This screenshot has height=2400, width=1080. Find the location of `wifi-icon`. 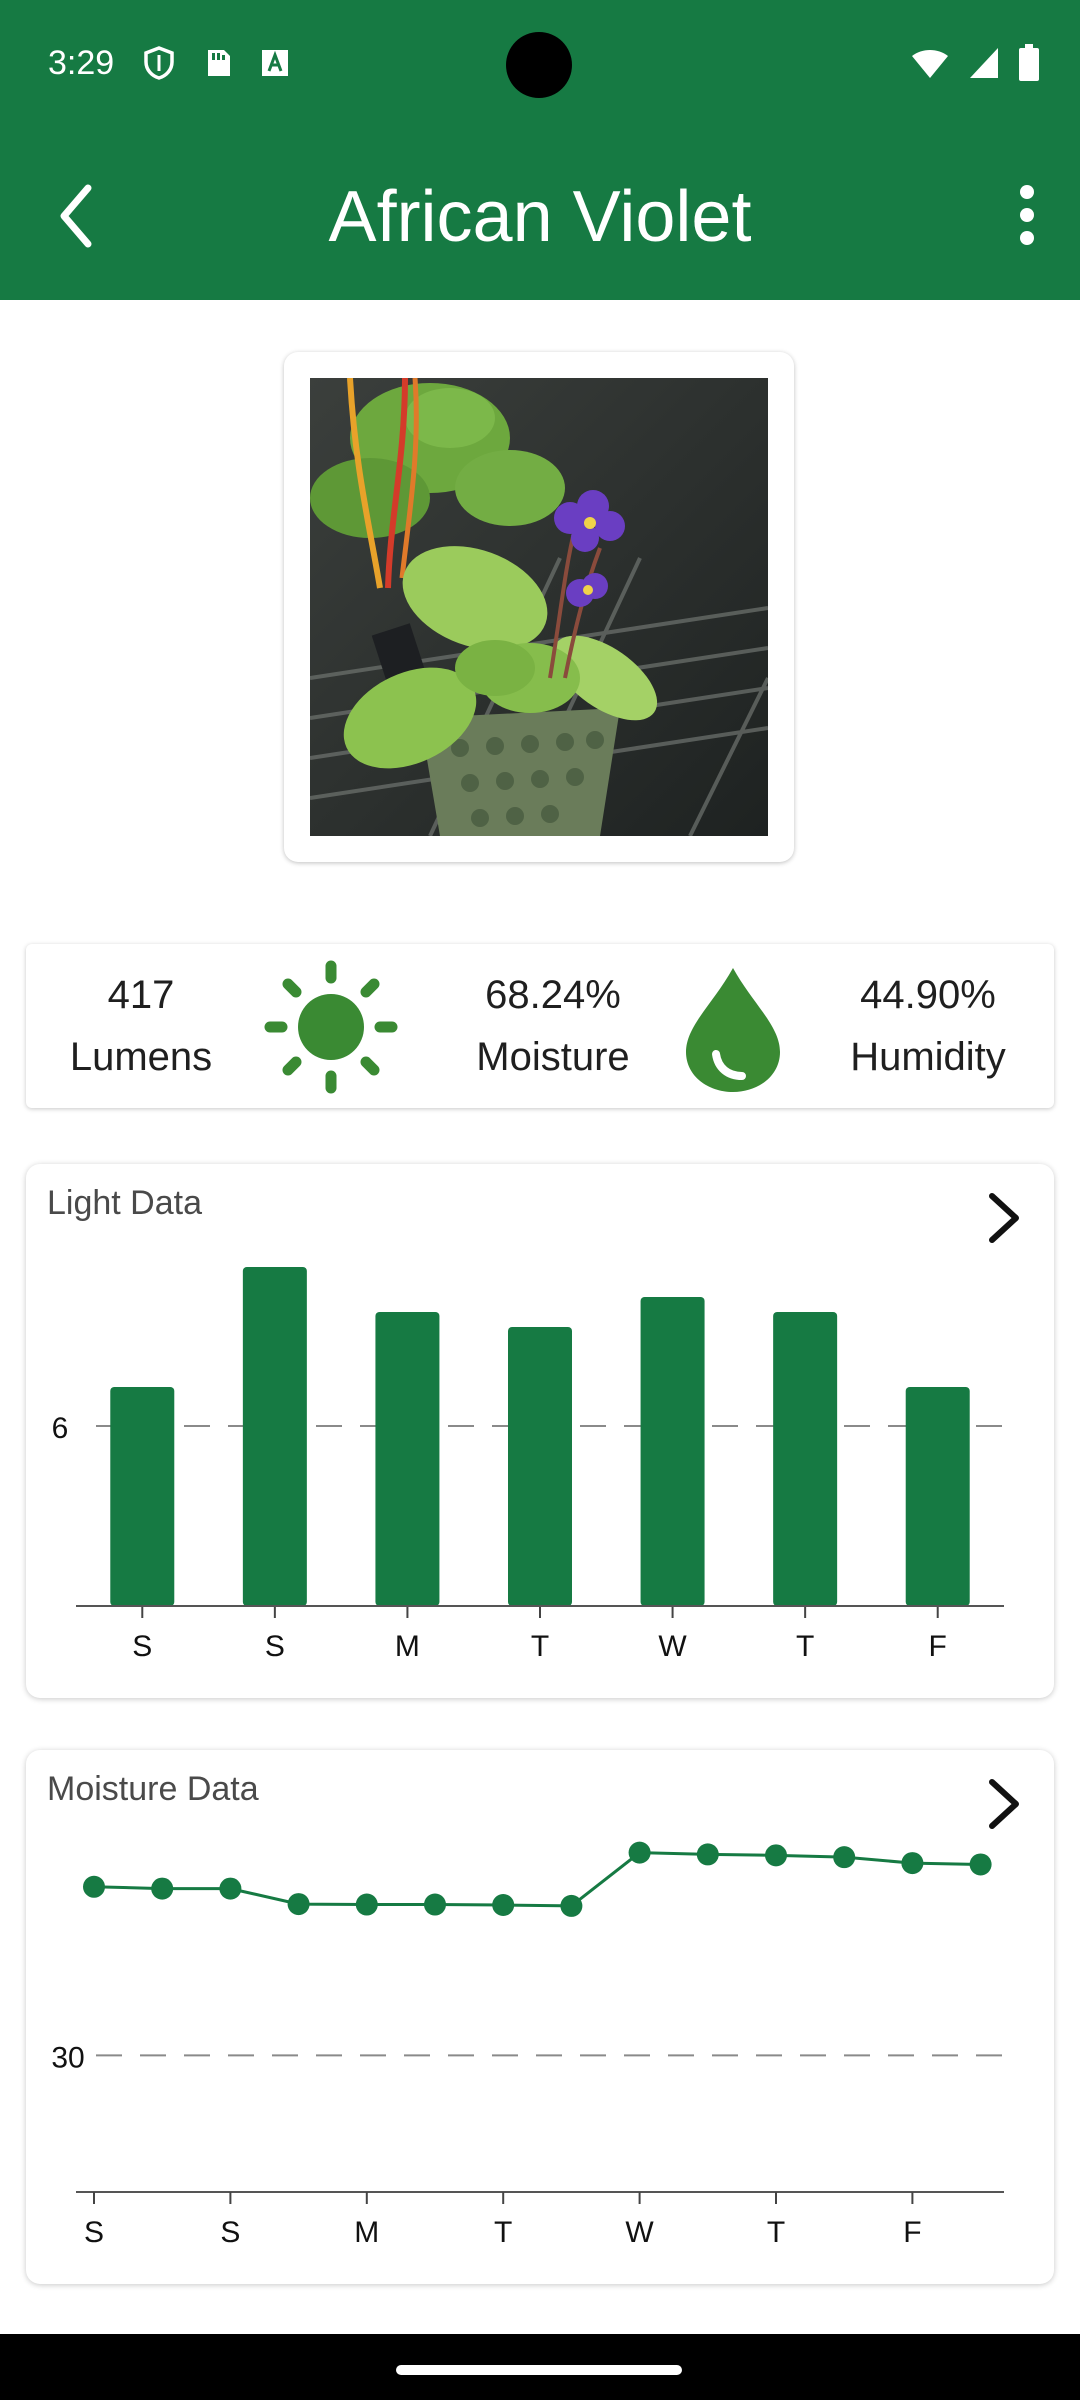

wifi-icon is located at coordinates (930, 65).